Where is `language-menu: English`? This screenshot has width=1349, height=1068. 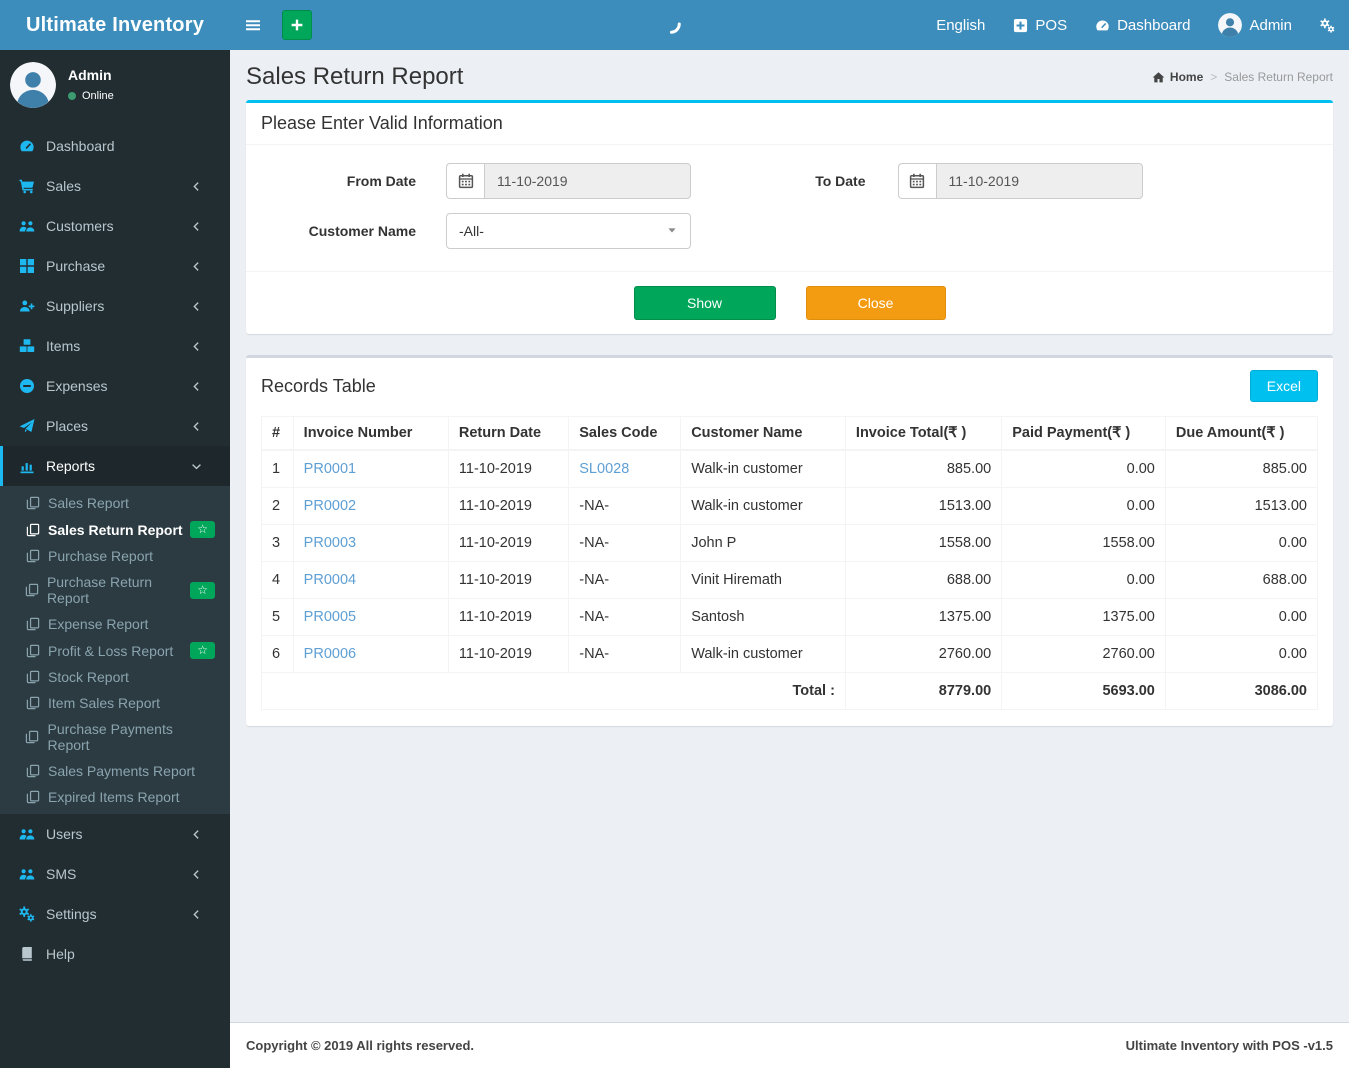
language-menu: English is located at coordinates (960, 25).